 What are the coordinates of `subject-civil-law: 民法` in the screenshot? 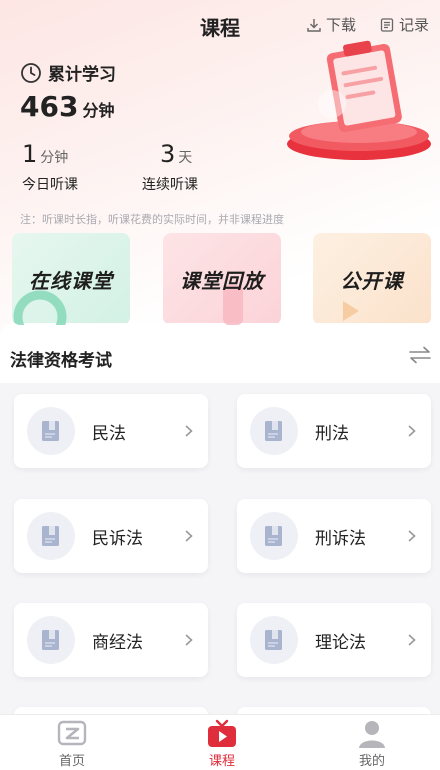 It's located at (111, 431).